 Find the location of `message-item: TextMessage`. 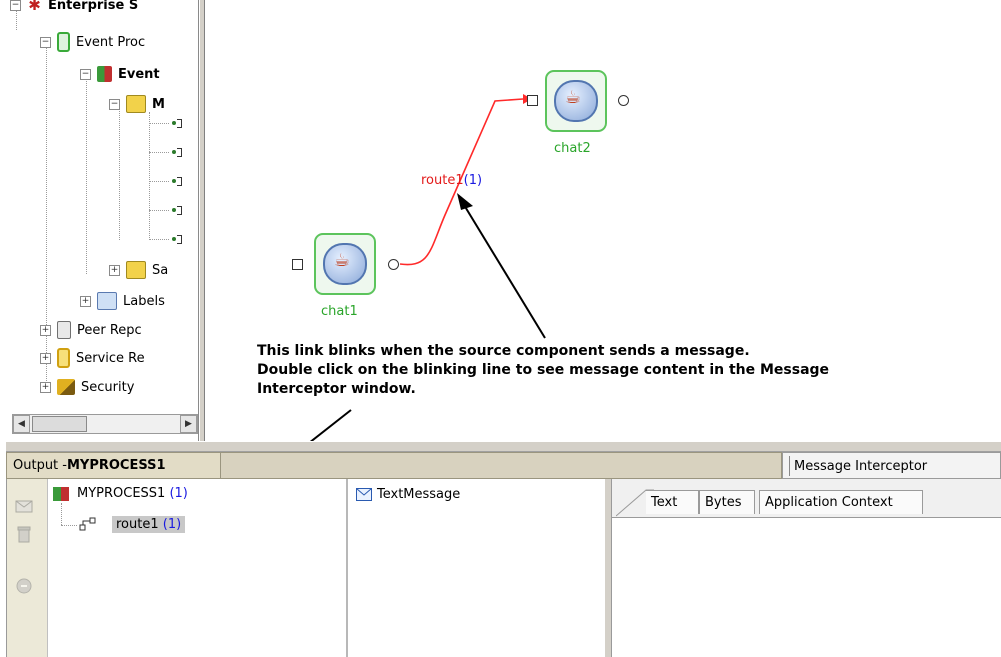

message-item: TextMessage is located at coordinates (408, 494).